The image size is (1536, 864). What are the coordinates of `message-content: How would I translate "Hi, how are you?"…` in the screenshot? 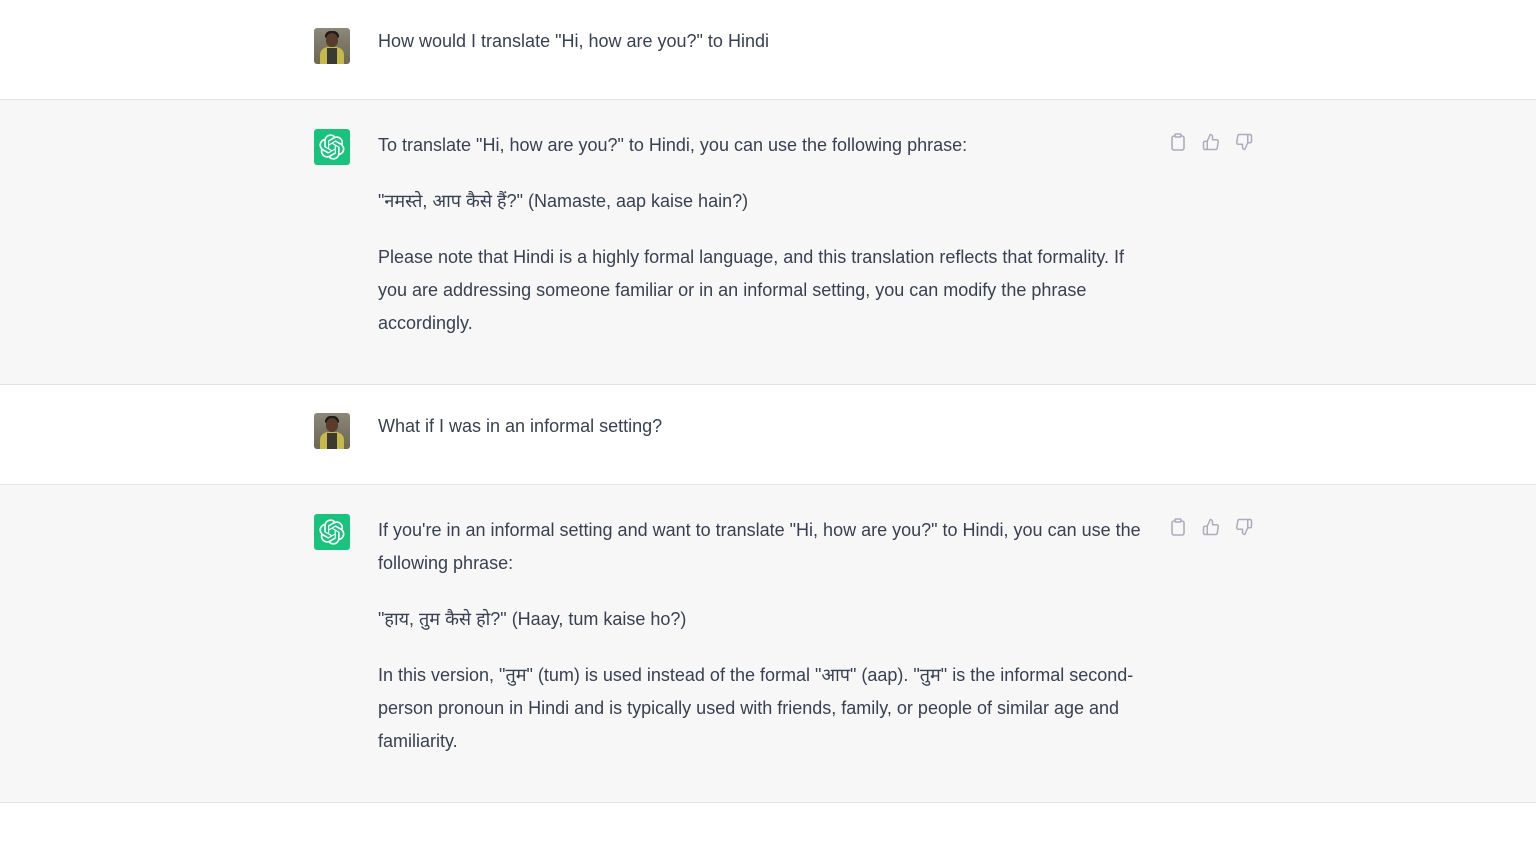 It's located at (768, 41).